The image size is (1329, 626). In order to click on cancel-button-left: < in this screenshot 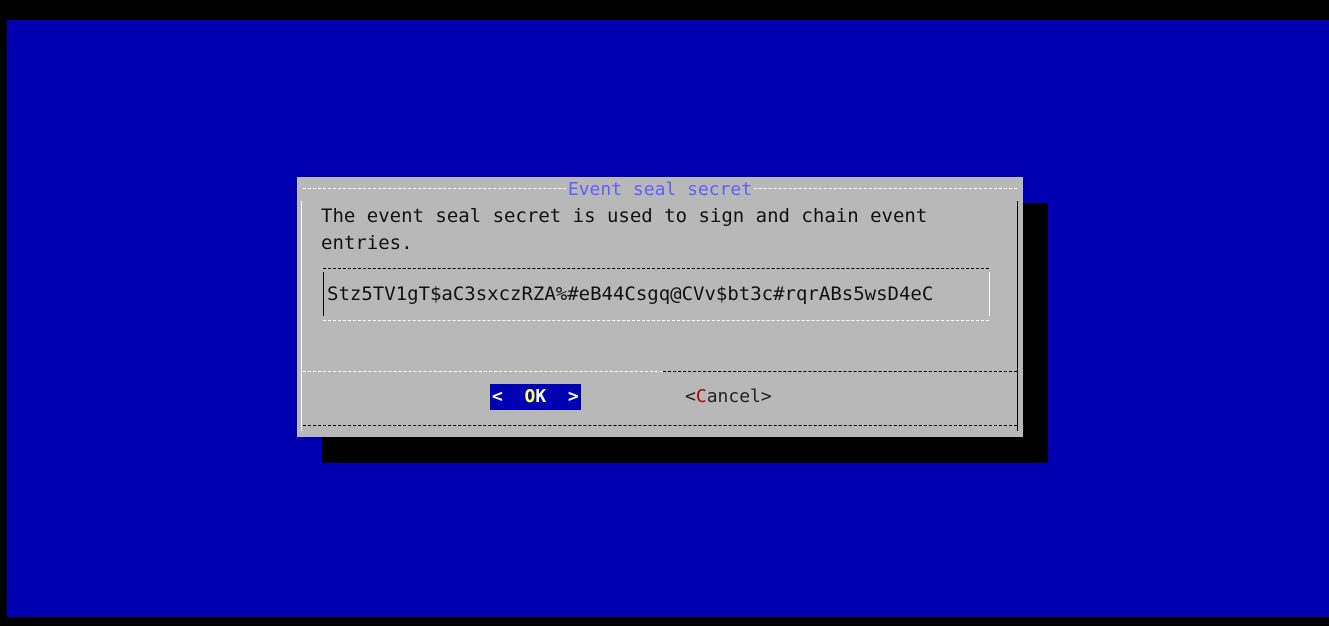, I will do `click(690, 396)`.